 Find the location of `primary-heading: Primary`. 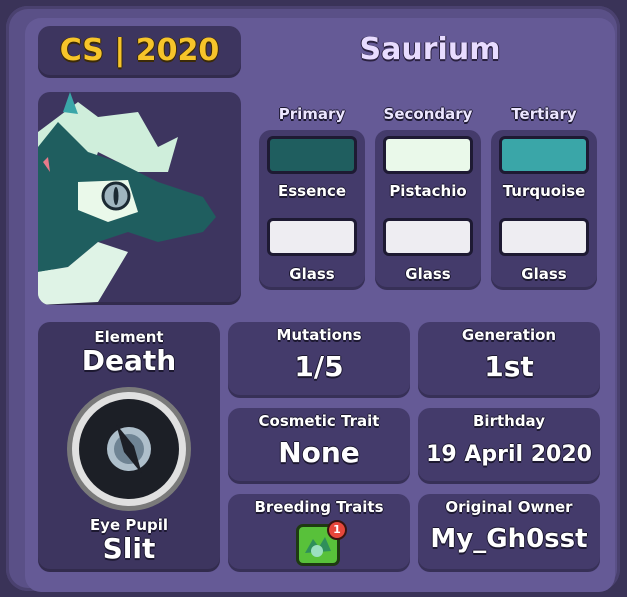

primary-heading: Primary is located at coordinates (312, 114).